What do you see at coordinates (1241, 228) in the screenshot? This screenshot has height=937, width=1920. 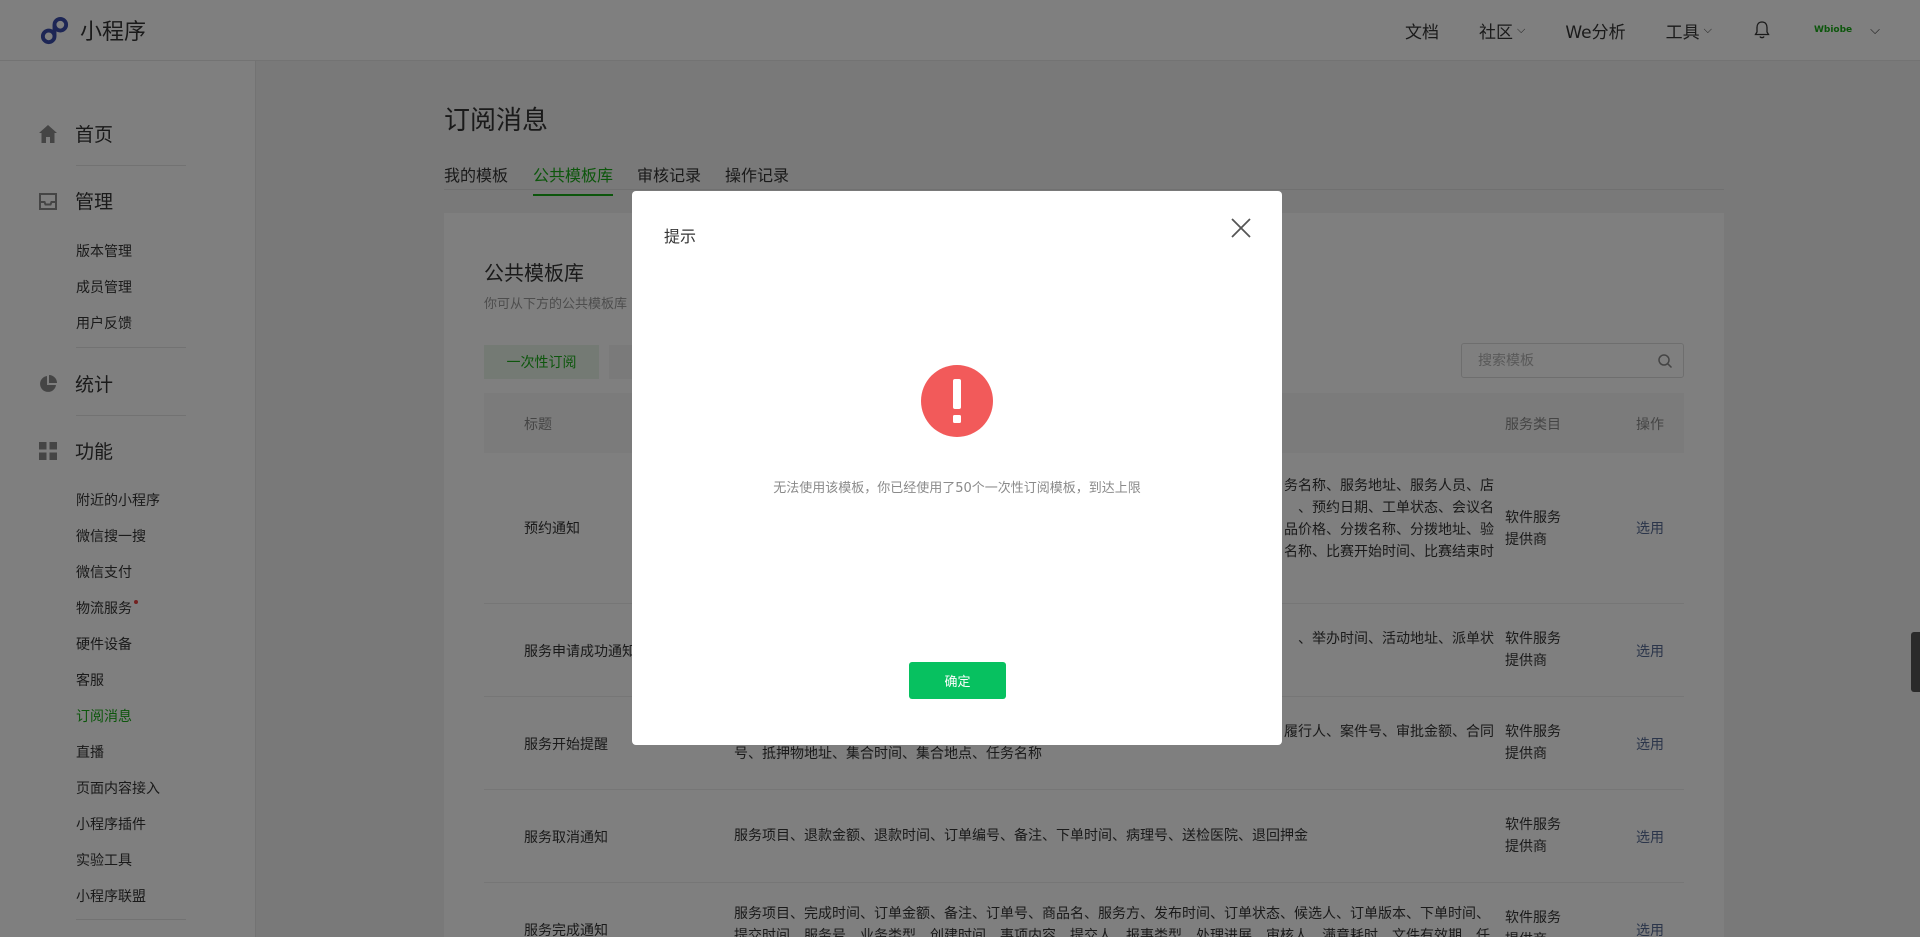 I see `close-icon` at bounding box center [1241, 228].